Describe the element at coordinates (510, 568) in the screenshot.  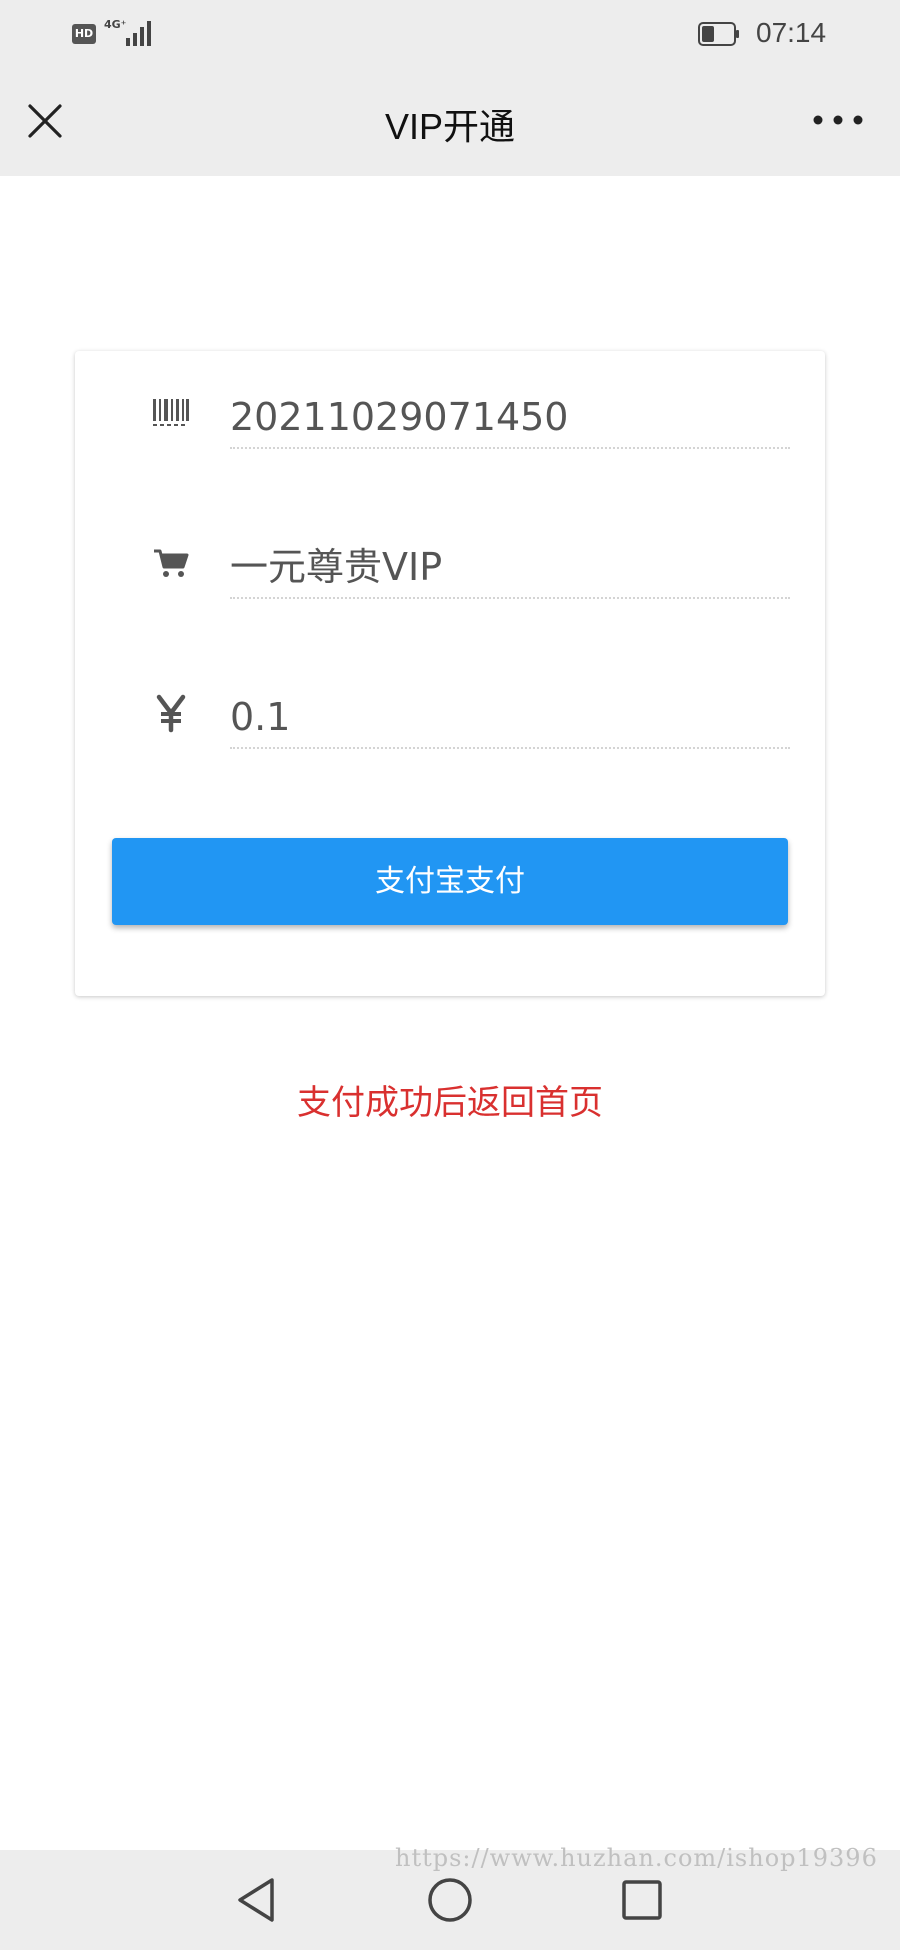
I see `product-name-field: 一元尊贵VIP` at that location.